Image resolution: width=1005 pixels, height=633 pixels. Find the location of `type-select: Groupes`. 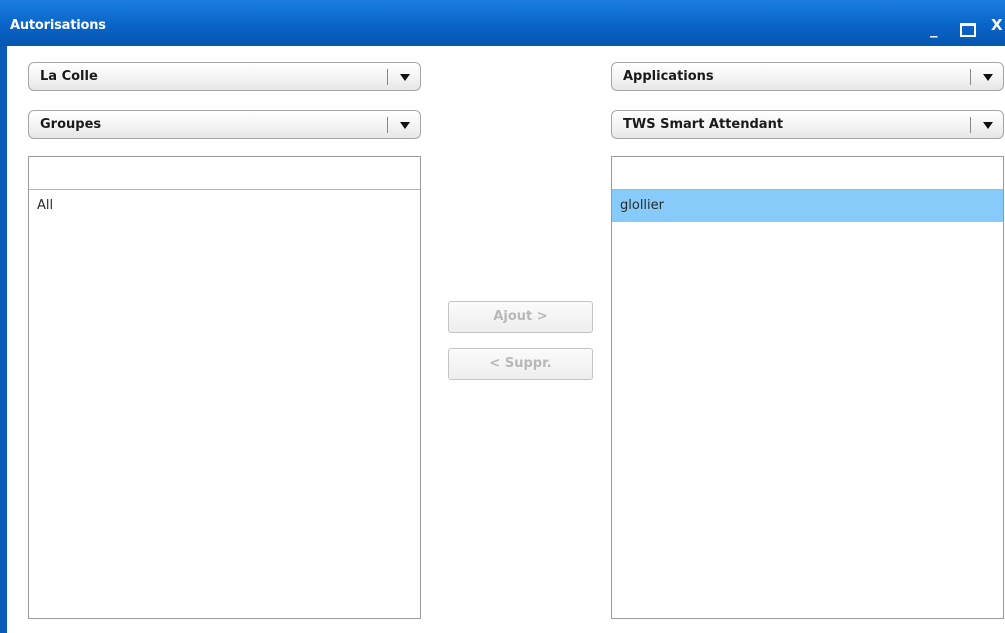

type-select: Groupes is located at coordinates (224, 124).